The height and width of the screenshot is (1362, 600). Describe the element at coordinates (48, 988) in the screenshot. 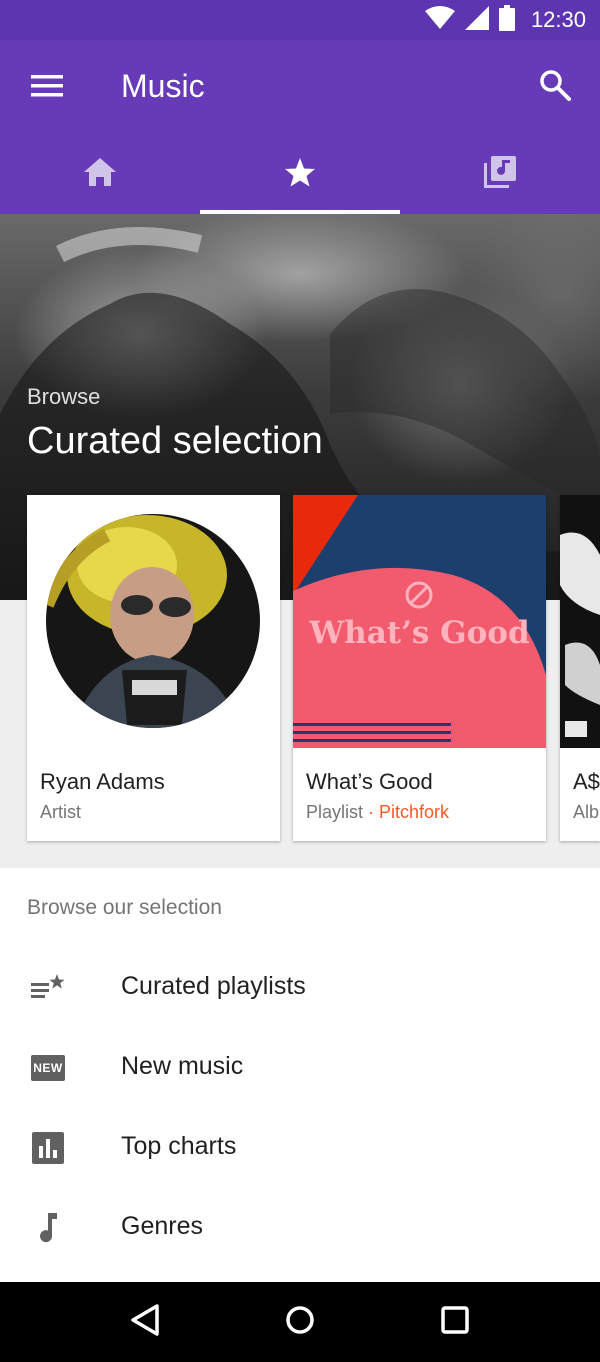

I see `playlist-star-icon` at that location.